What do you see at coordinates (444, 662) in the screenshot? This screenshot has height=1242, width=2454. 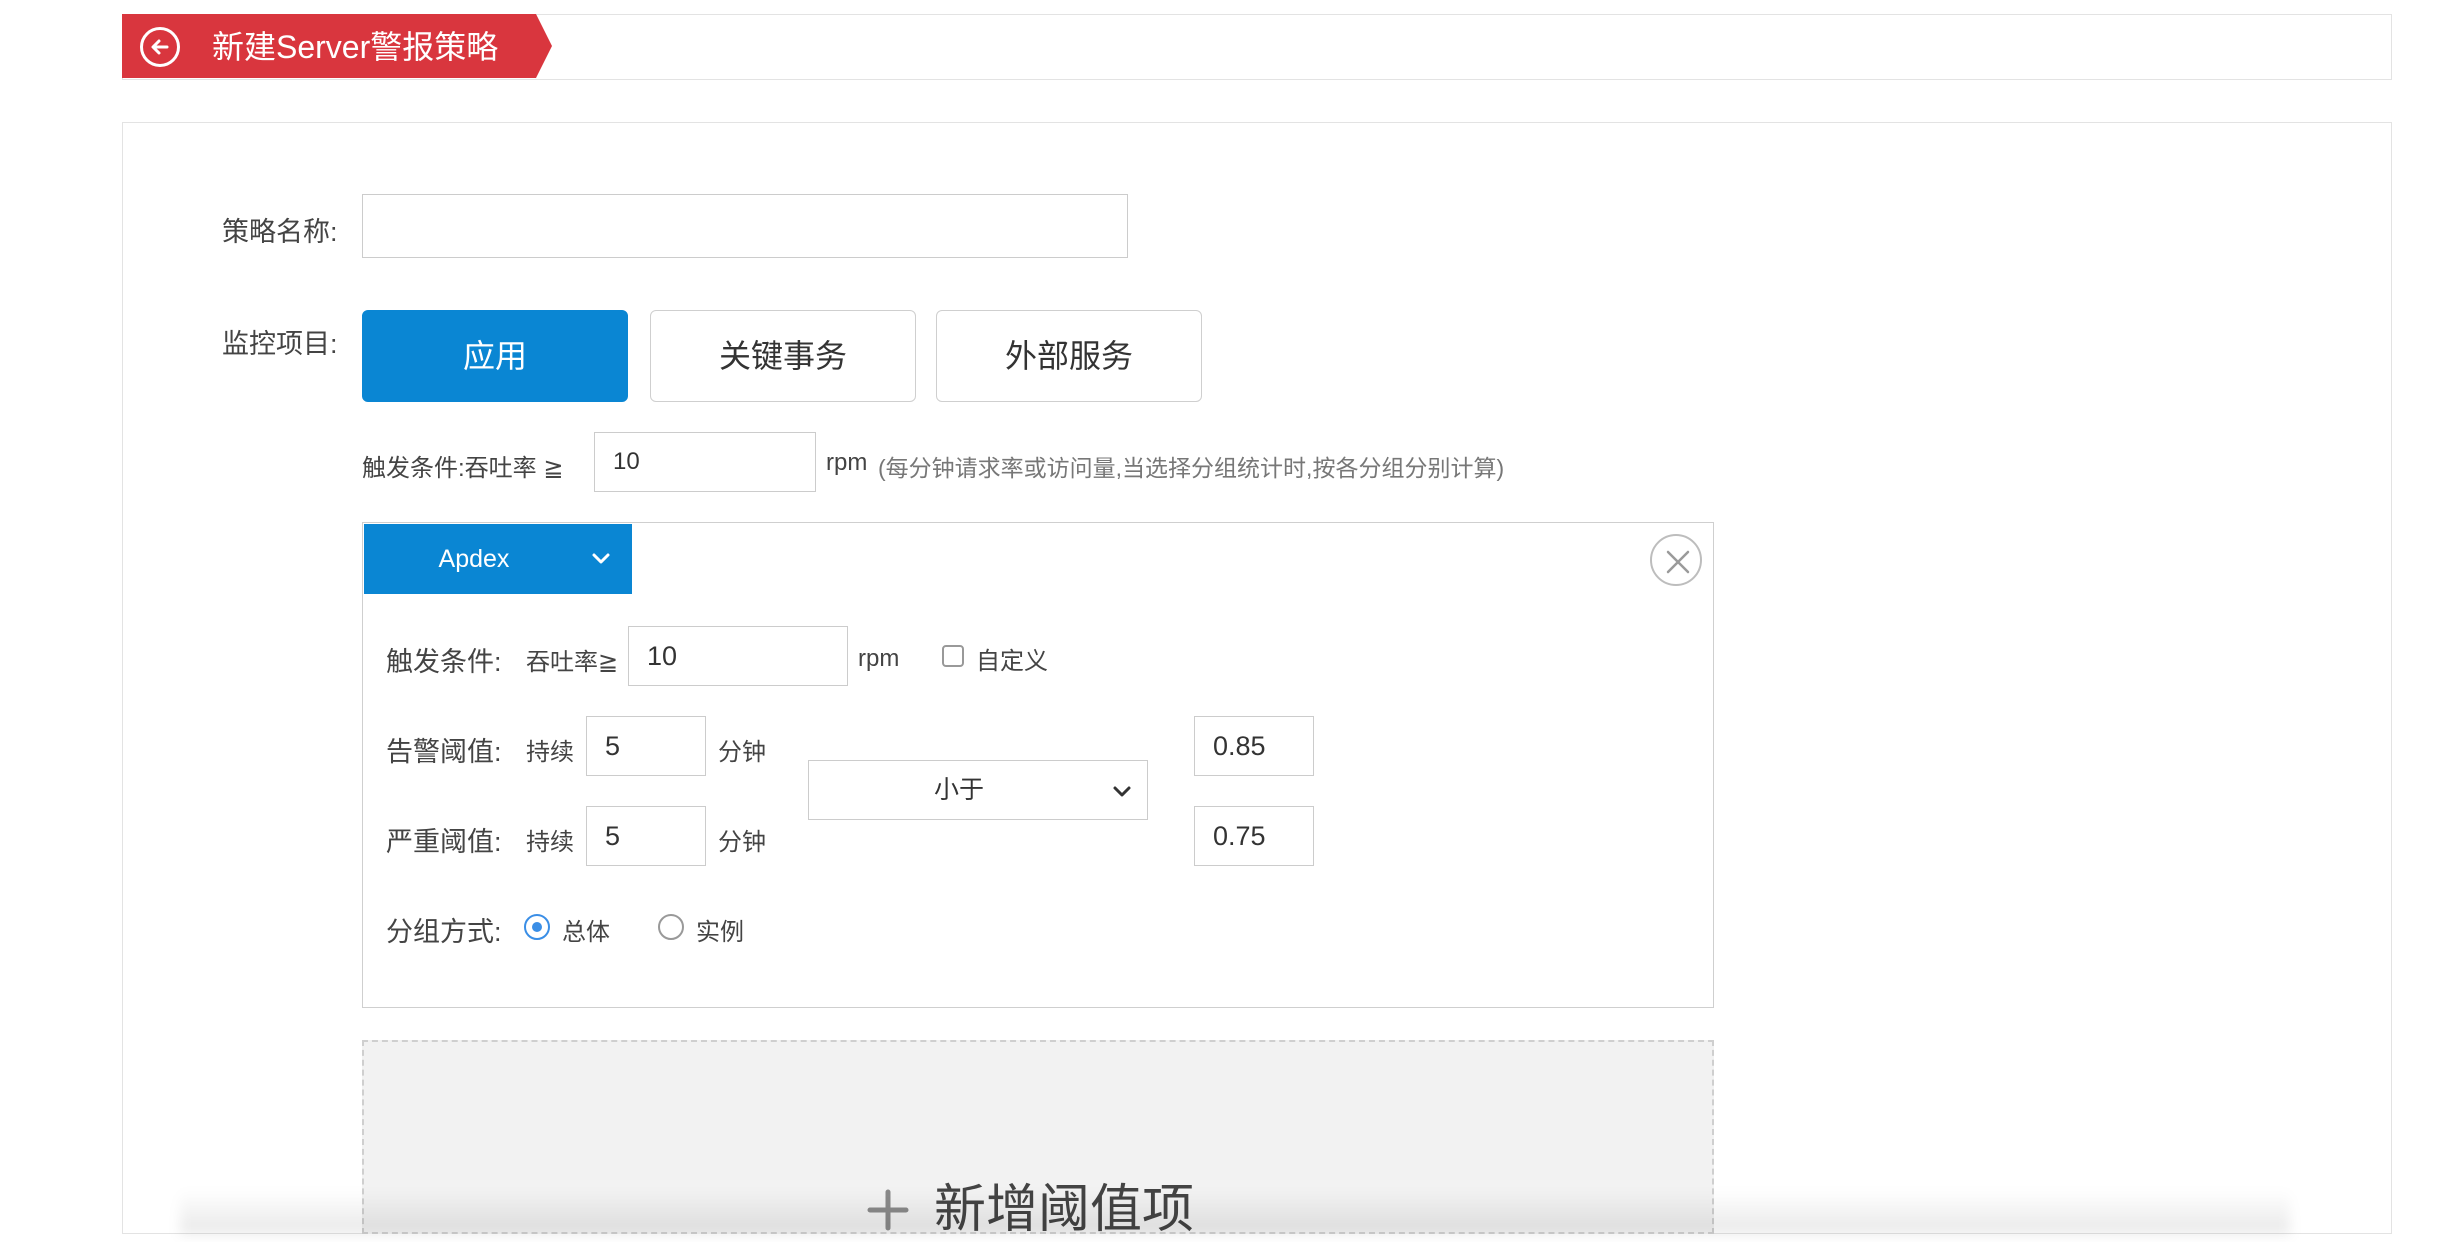 I see `rule-trigger-label: 触发条件:` at bounding box center [444, 662].